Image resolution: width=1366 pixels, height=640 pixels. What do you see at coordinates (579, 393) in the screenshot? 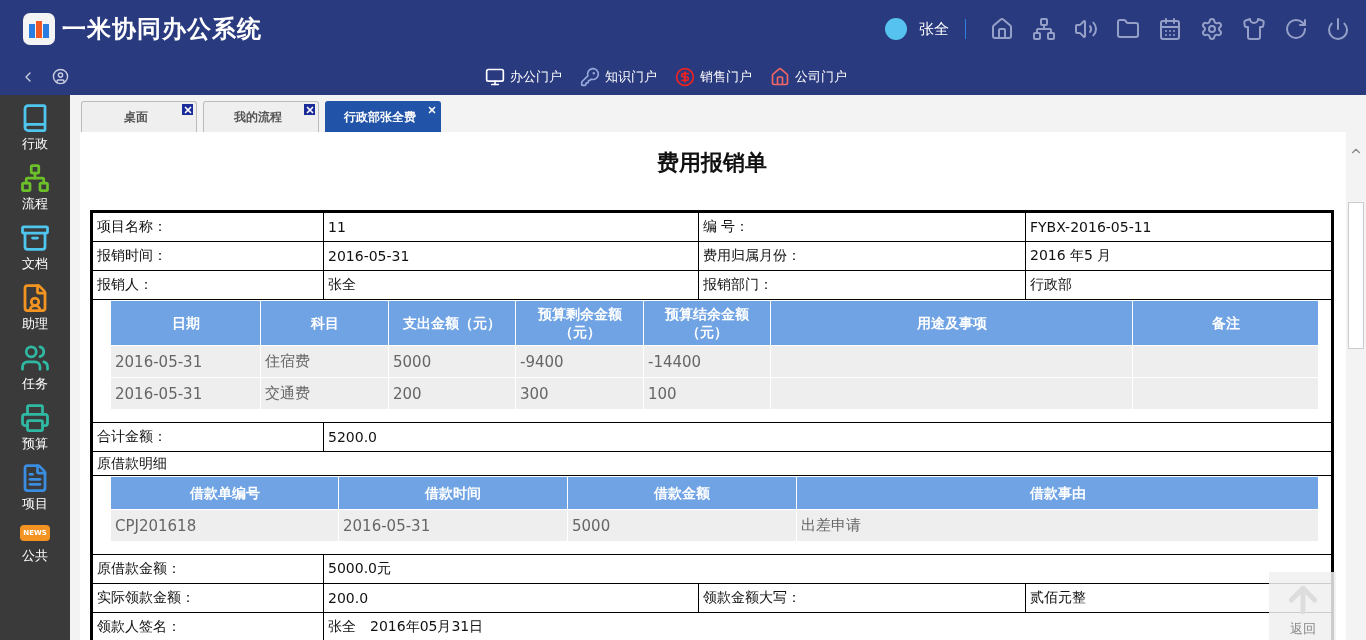
I see `table-cell: 300` at bounding box center [579, 393].